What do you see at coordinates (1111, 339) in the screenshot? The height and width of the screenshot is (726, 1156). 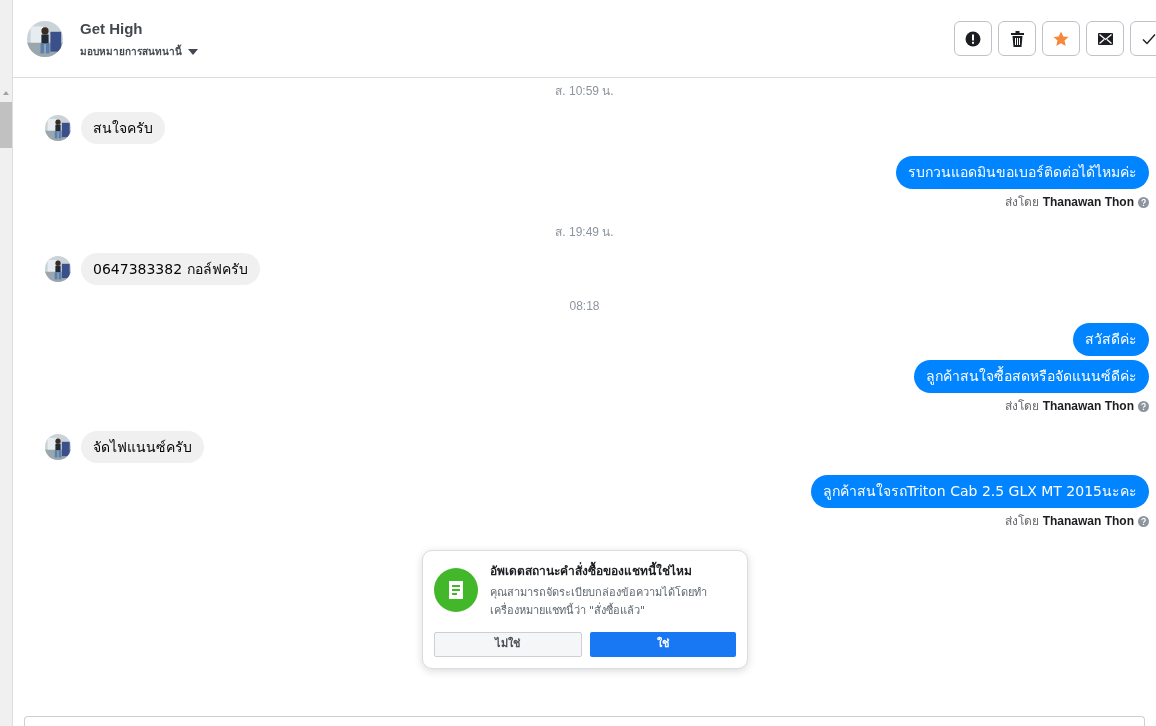 I see `outgoing-message: สวัสดีค่ะ` at bounding box center [1111, 339].